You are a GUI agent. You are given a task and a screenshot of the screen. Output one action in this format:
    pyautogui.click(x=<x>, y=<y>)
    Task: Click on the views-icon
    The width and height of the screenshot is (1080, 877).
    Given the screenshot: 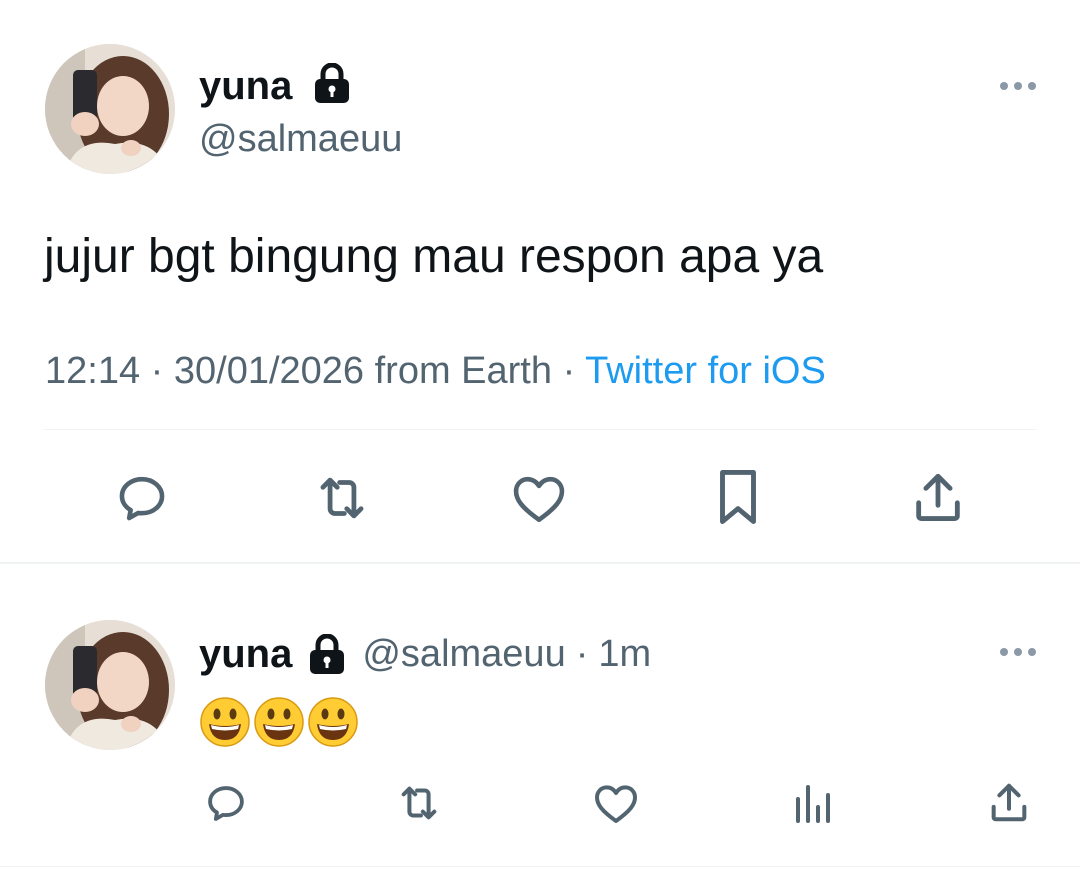 What is the action you would take?
    pyautogui.click(x=813, y=804)
    